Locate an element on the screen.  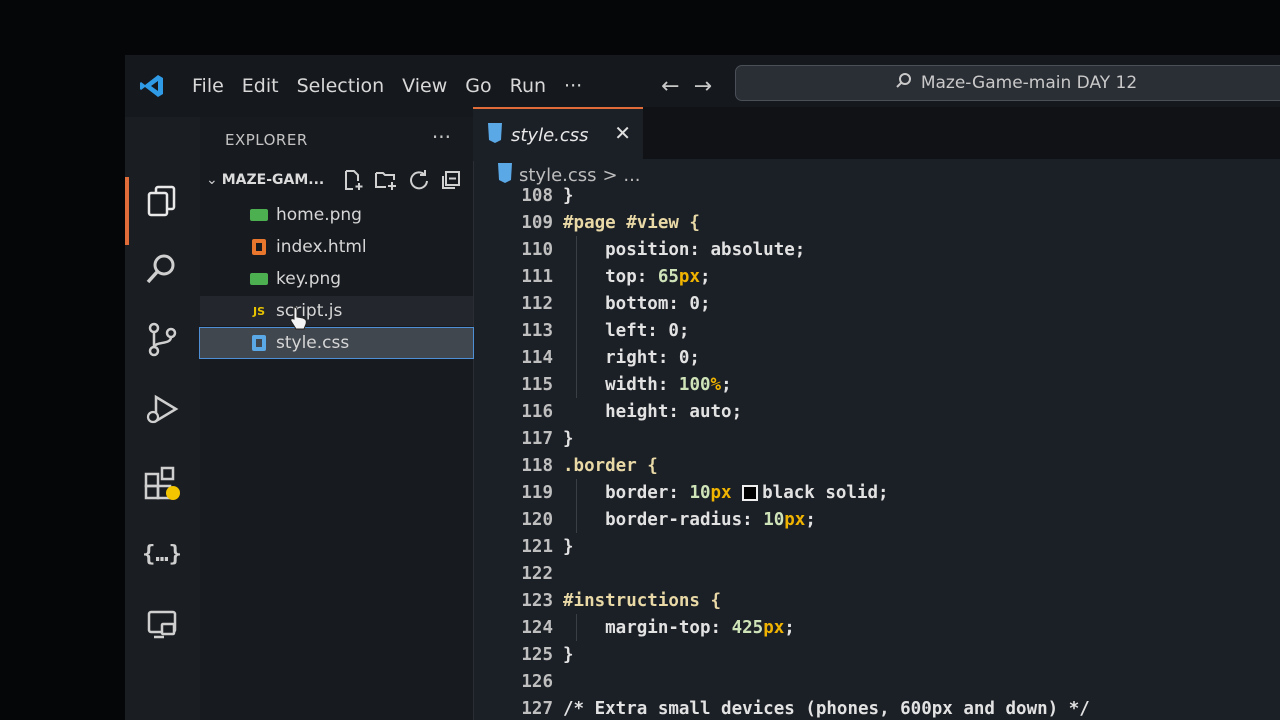
code-line: 119 border: 10px black solid; is located at coordinates (876, 492).